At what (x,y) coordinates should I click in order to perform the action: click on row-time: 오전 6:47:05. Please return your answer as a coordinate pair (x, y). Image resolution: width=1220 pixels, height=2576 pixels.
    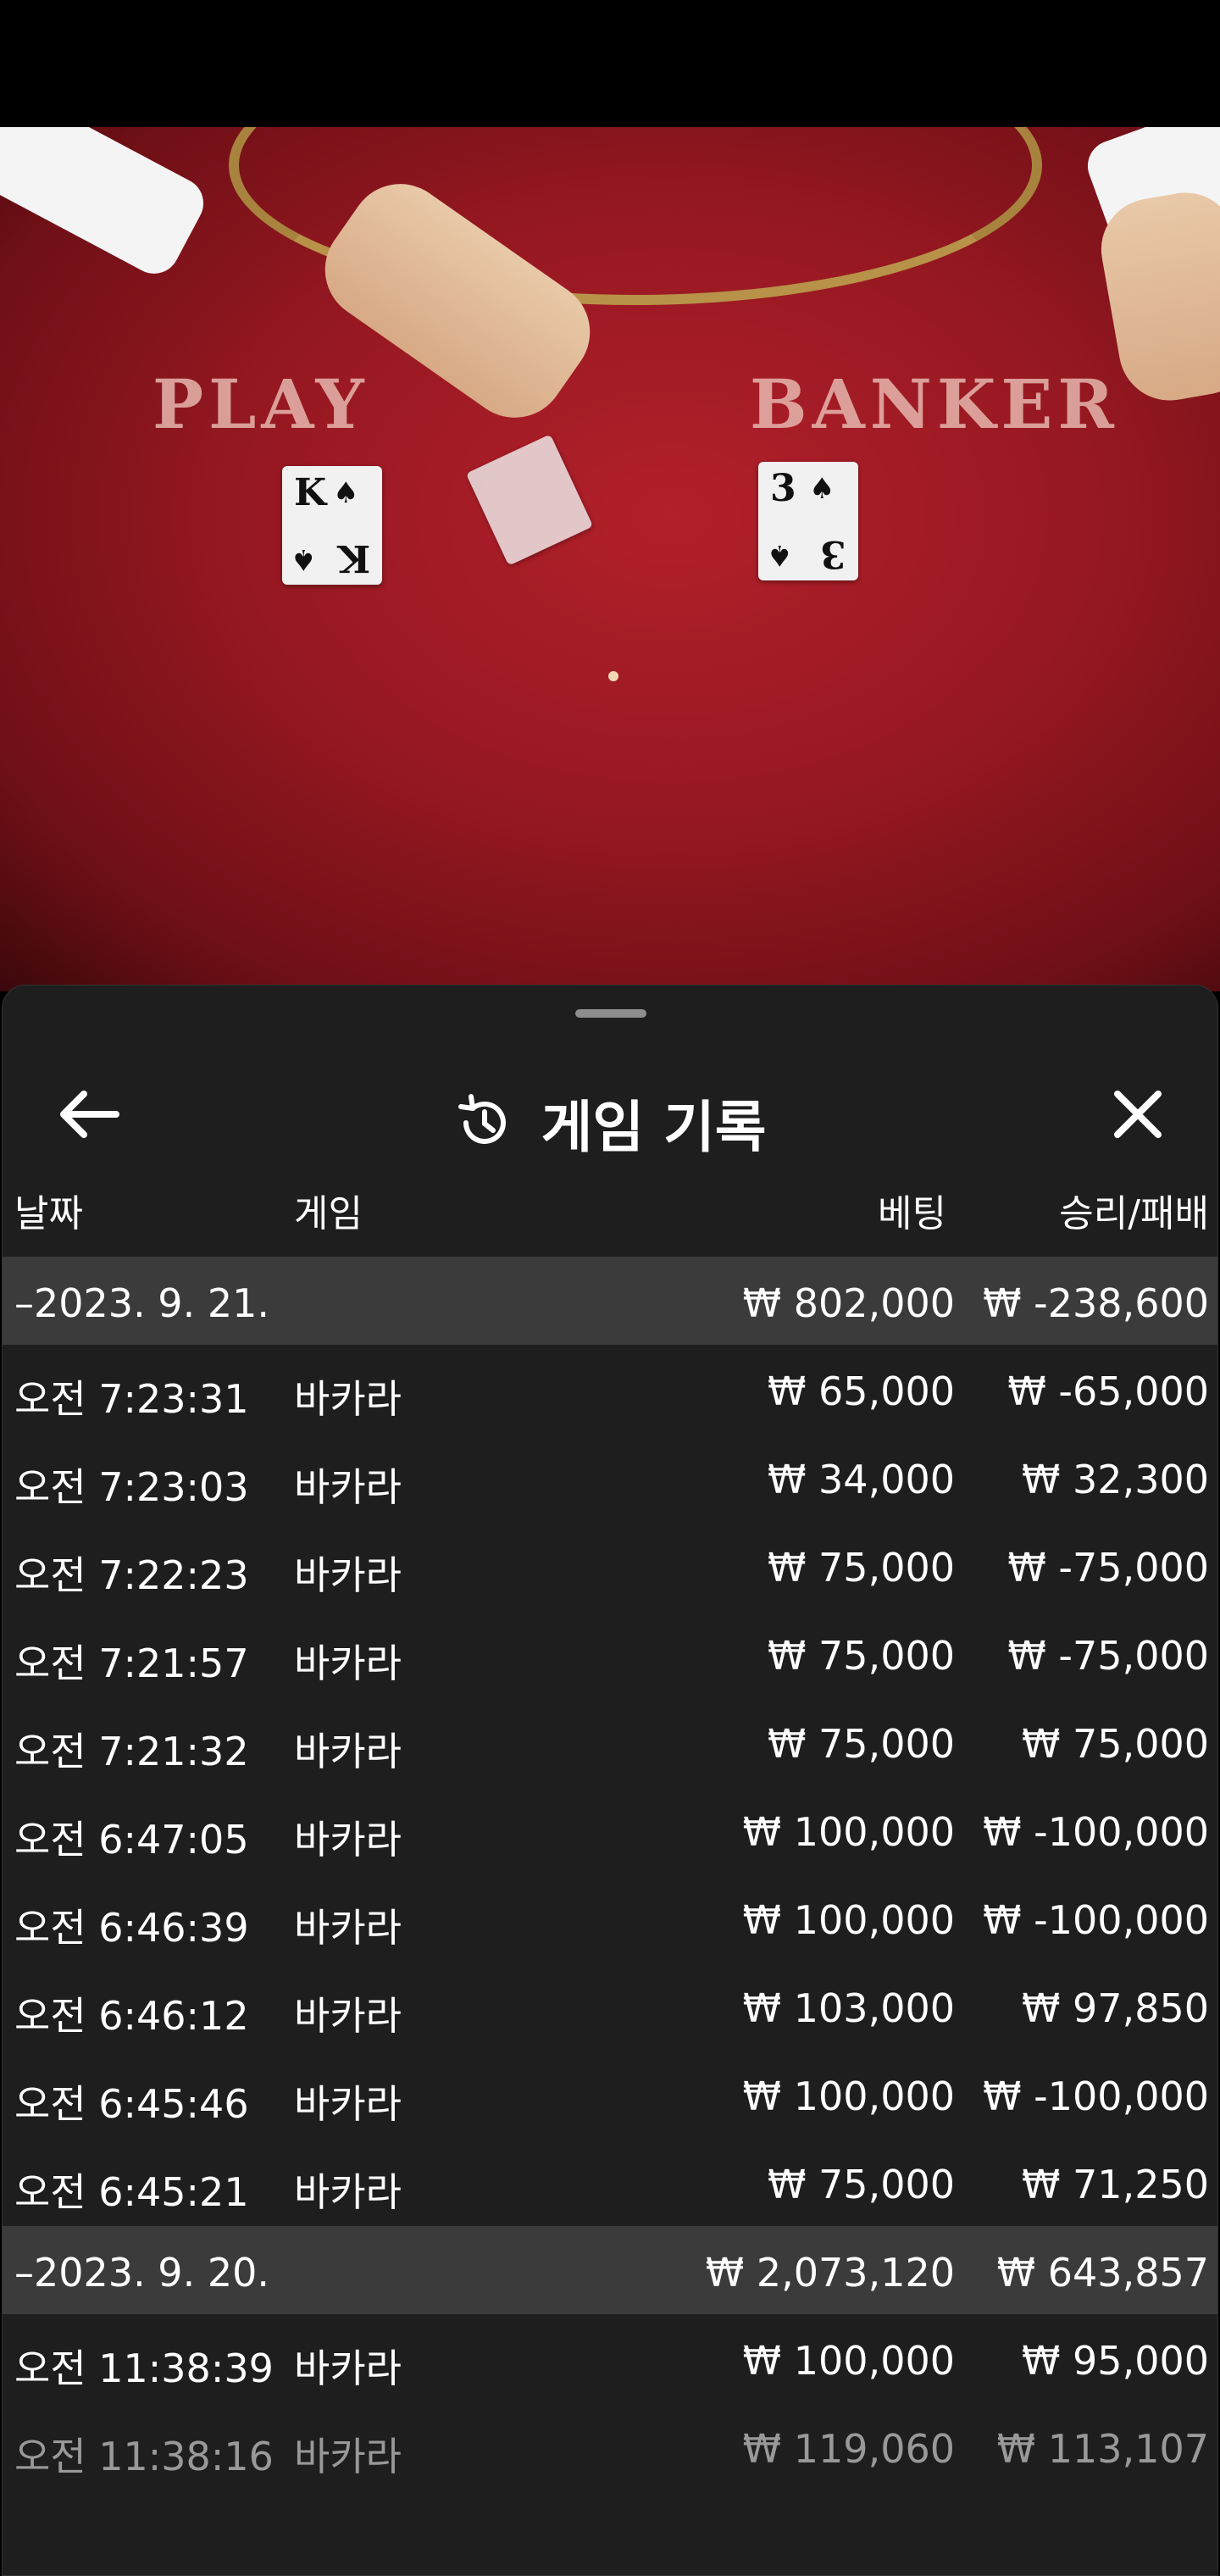
    Looking at the image, I should click on (131, 1840).